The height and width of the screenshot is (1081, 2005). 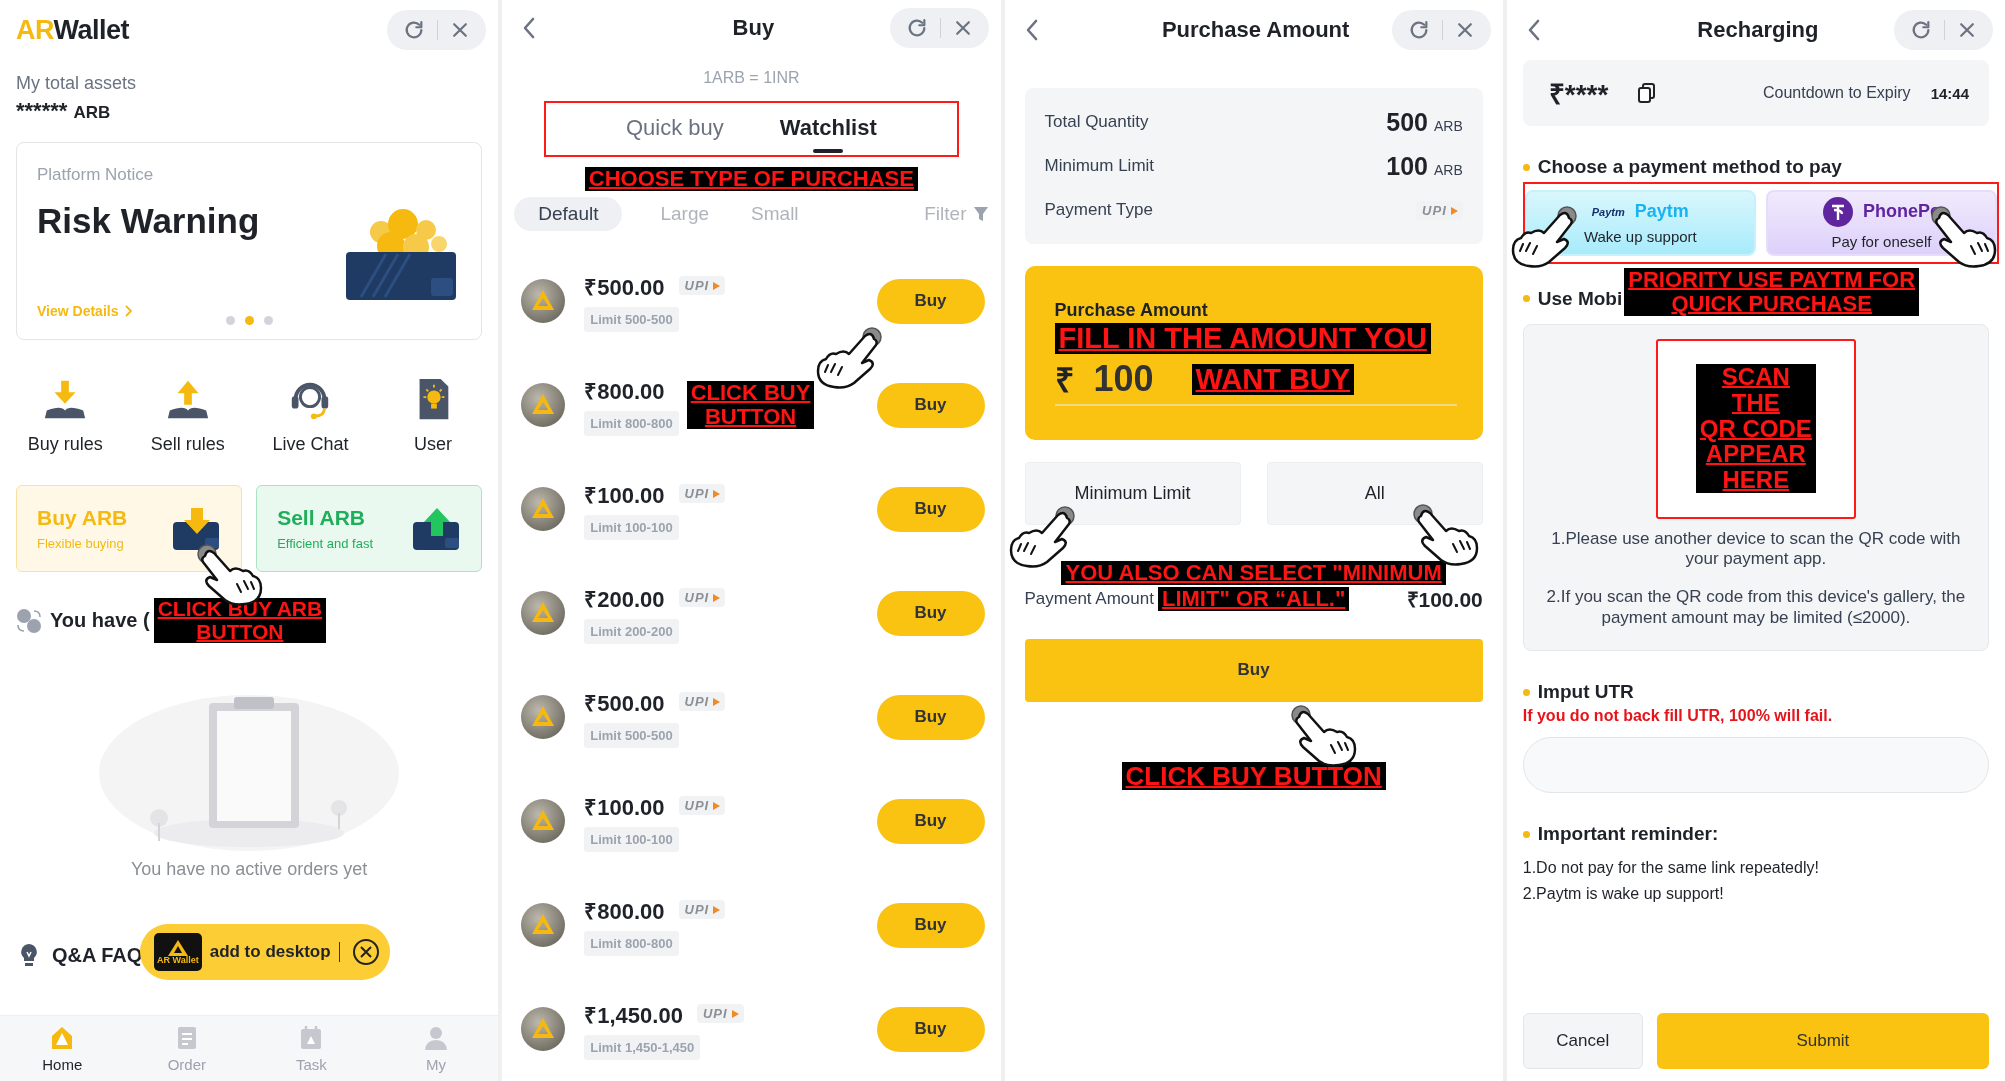 I want to click on method-name: Paytm, so click(x=1661, y=211).